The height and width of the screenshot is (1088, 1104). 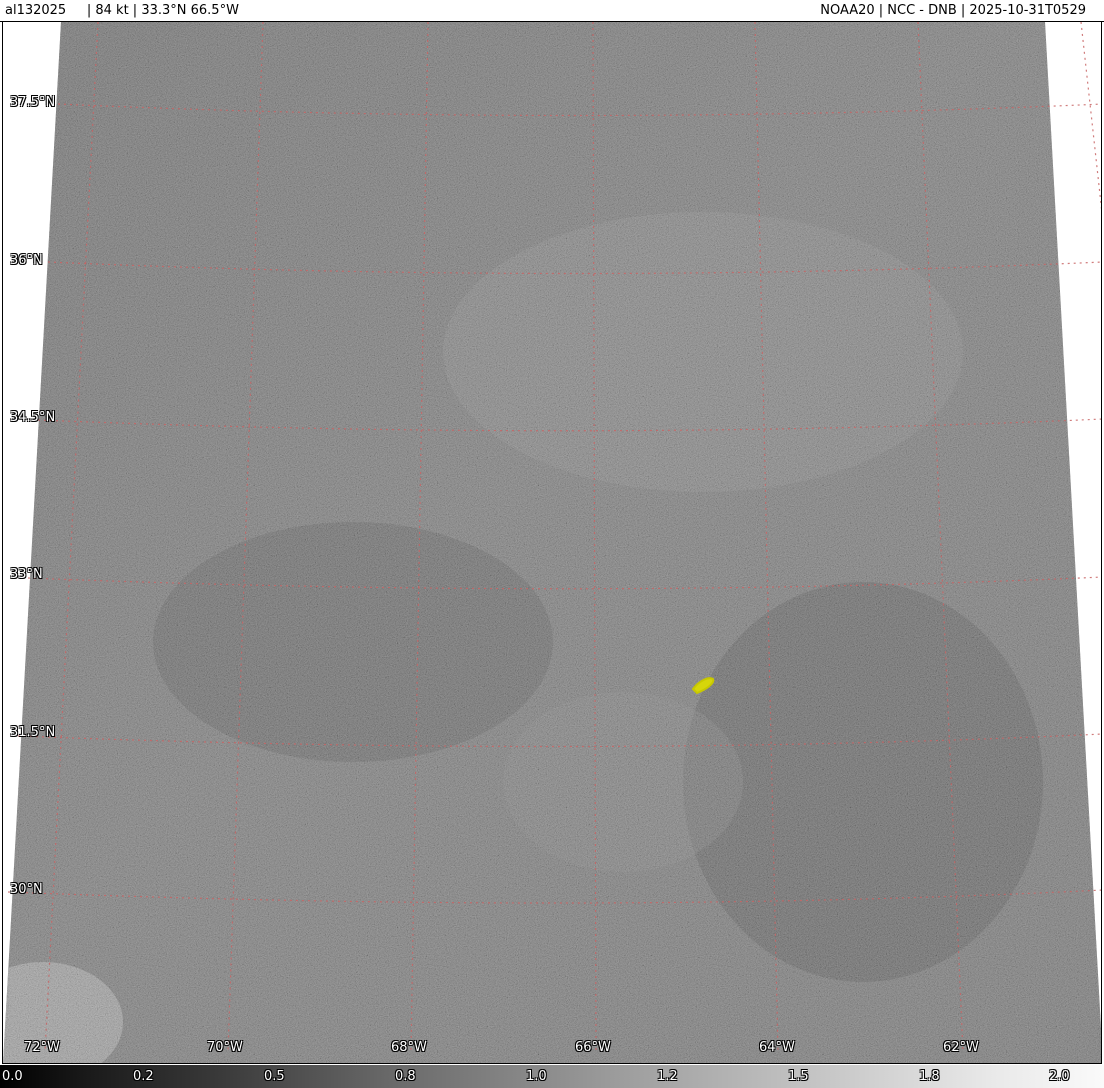 I want to click on lat-label-36: 36°N, so click(x=26, y=260).